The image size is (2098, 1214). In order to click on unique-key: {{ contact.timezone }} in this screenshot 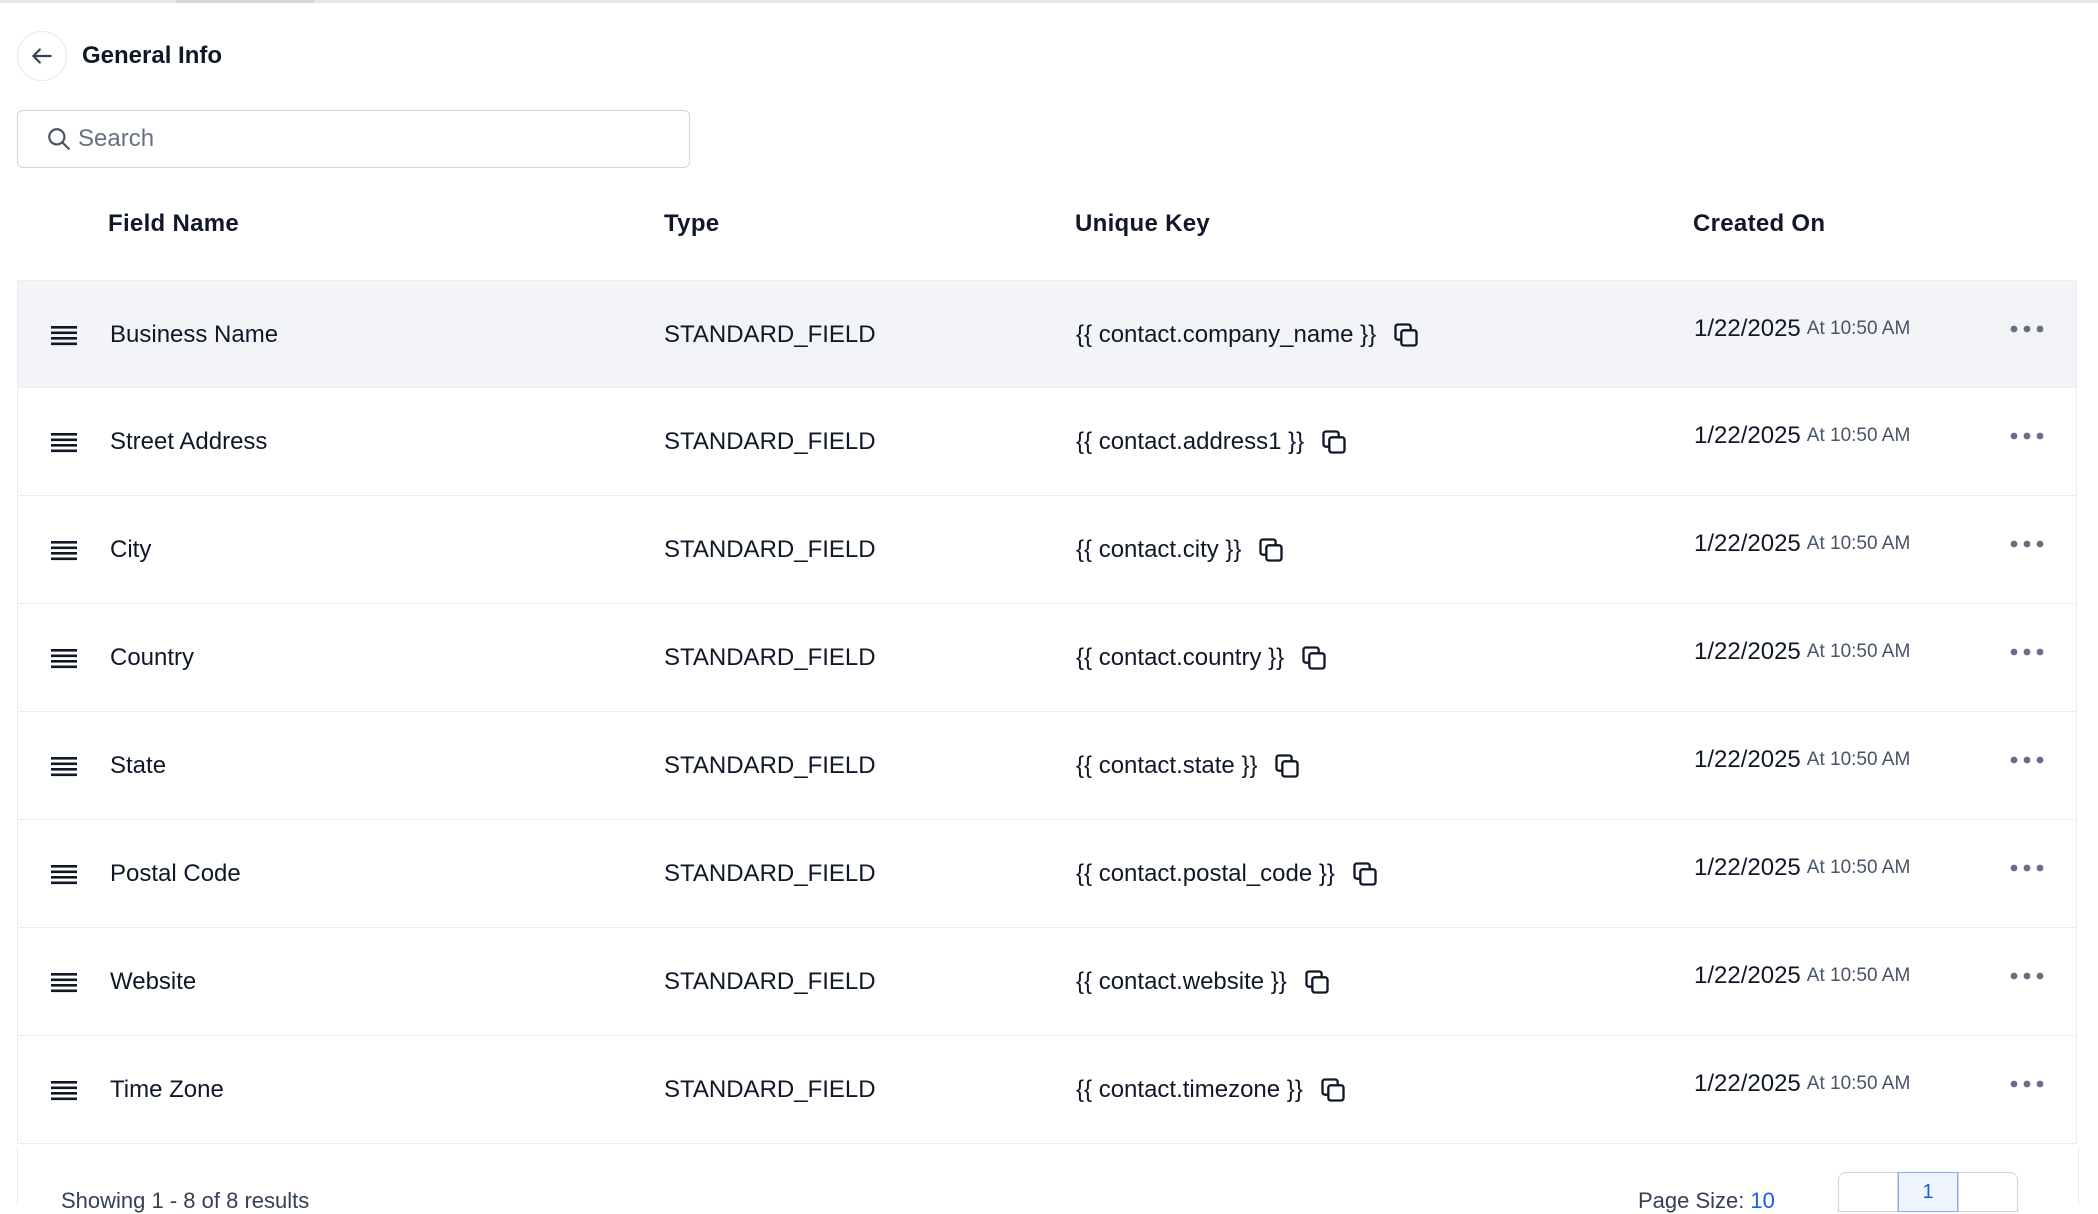, I will do `click(1189, 1089)`.